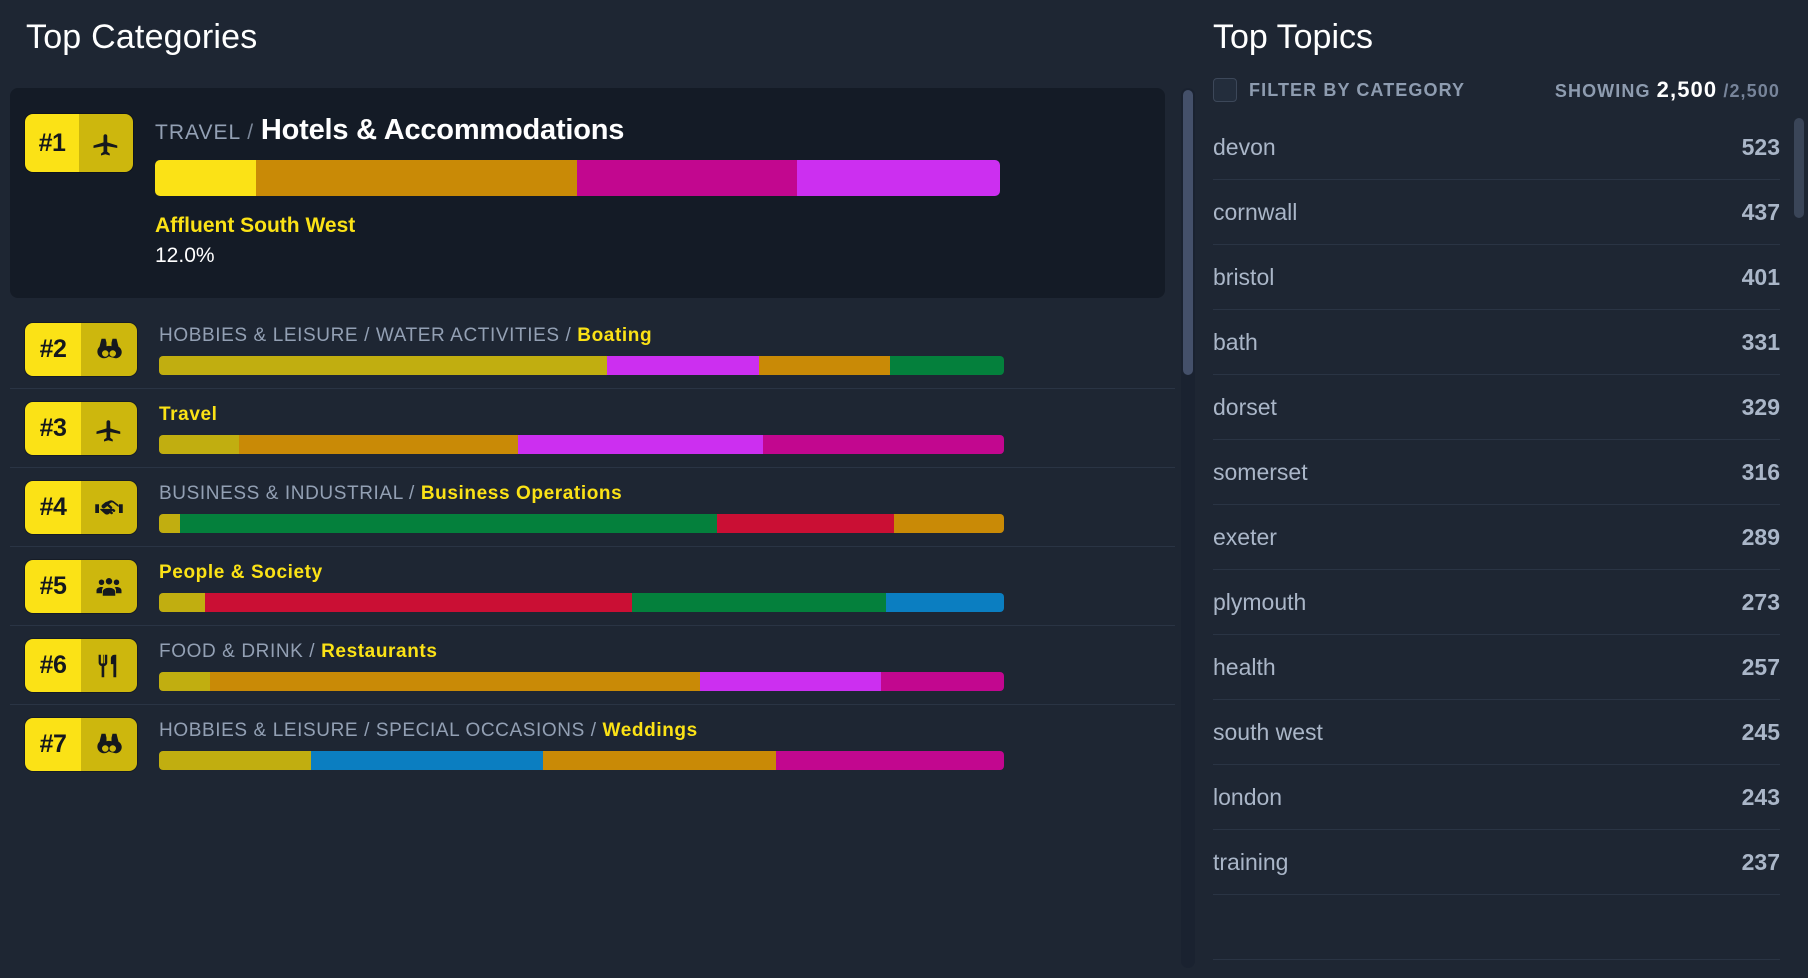 Image resolution: width=1808 pixels, height=978 pixels. Describe the element at coordinates (1244, 276) in the screenshot. I see `topic-name: bristol` at that location.